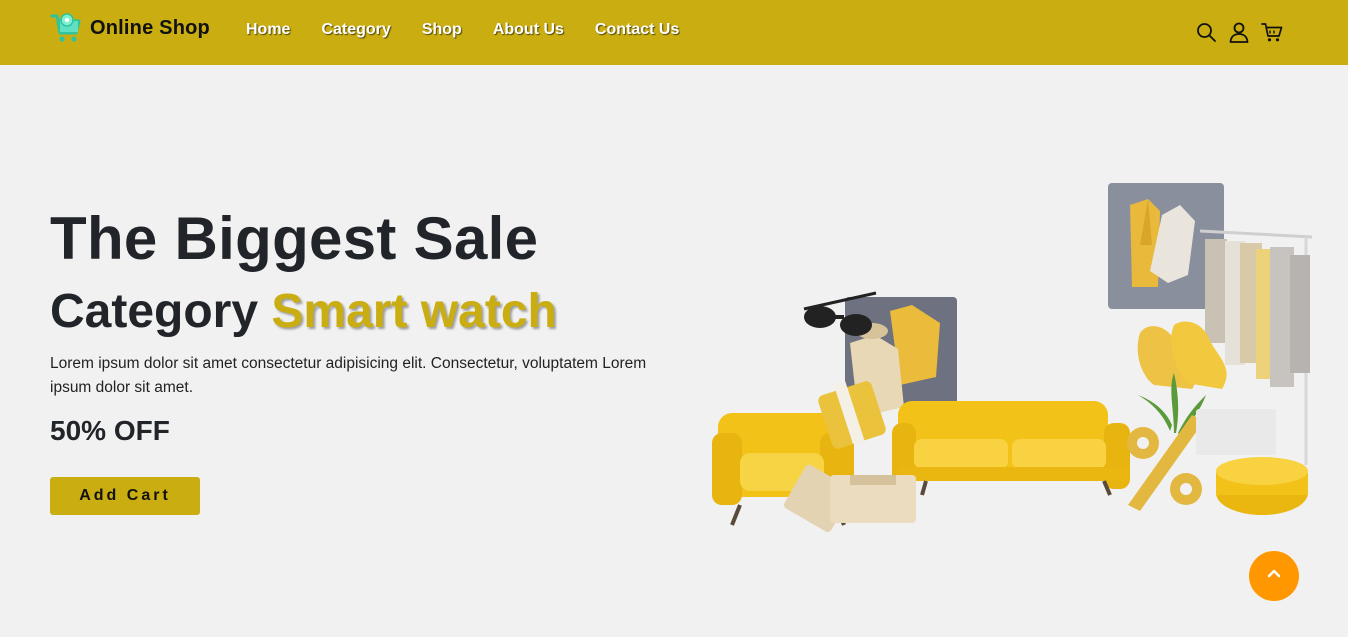 The width and height of the screenshot is (1348, 637). I want to click on hero-subtitle-prefix: Category, so click(154, 311).